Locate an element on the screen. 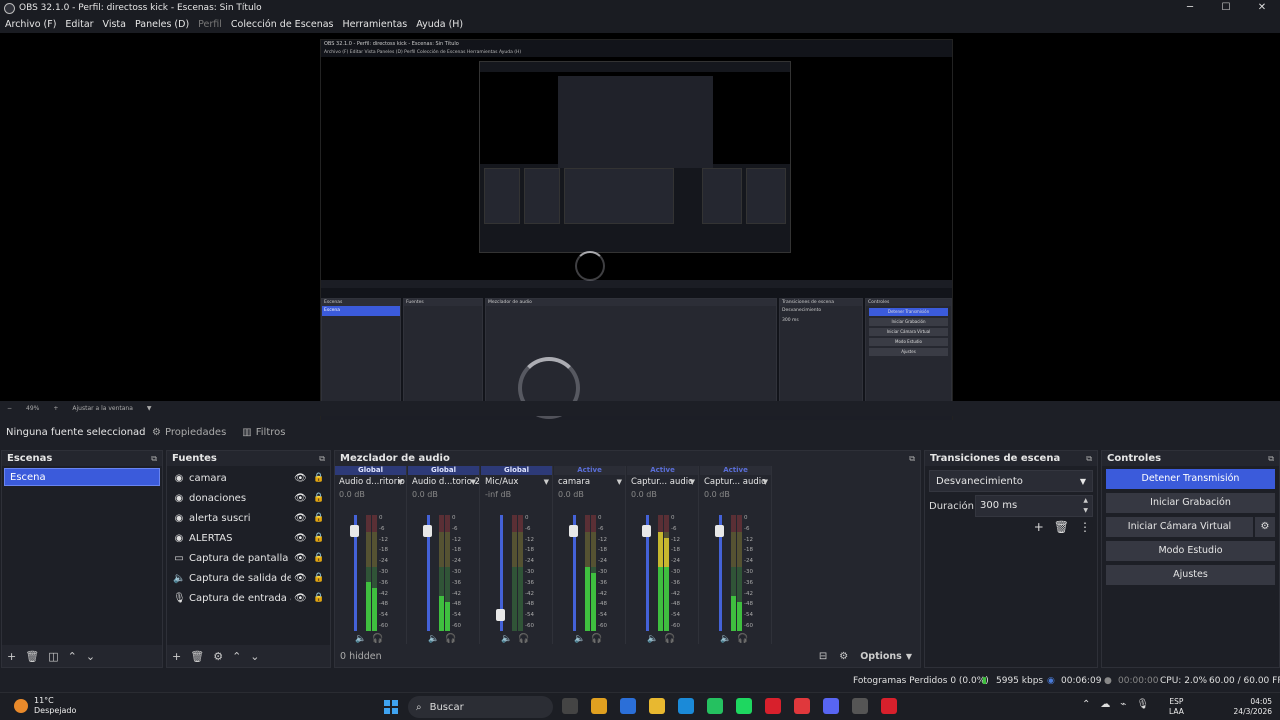 The height and width of the screenshot is (720, 1280). maximize-button: ☐ is located at coordinates (1226, 8).